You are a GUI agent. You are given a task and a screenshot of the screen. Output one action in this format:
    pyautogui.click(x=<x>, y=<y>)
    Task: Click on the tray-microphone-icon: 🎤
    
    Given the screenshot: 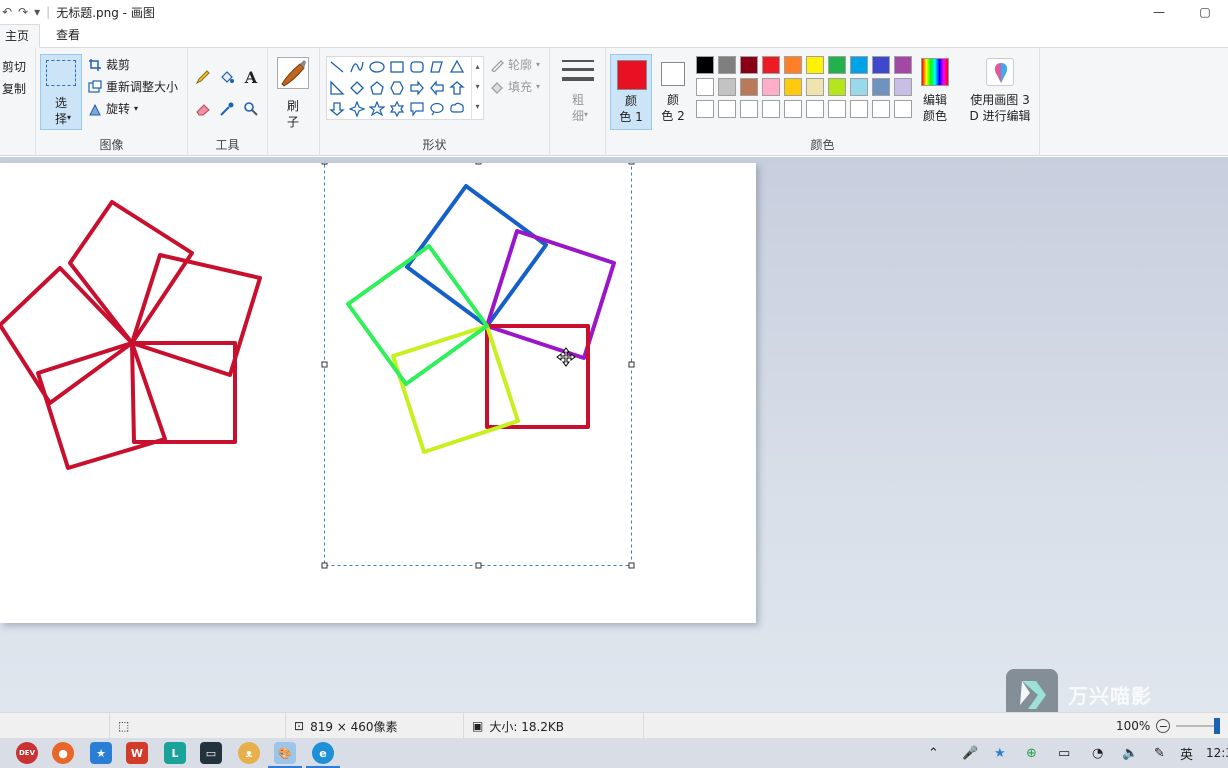 What is the action you would take?
    pyautogui.click(x=970, y=753)
    